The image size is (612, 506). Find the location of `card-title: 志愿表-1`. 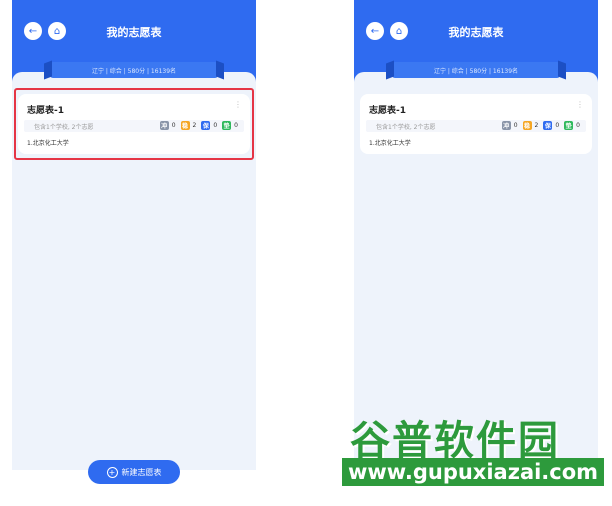

card-title: 志愿表-1 is located at coordinates (387, 111).